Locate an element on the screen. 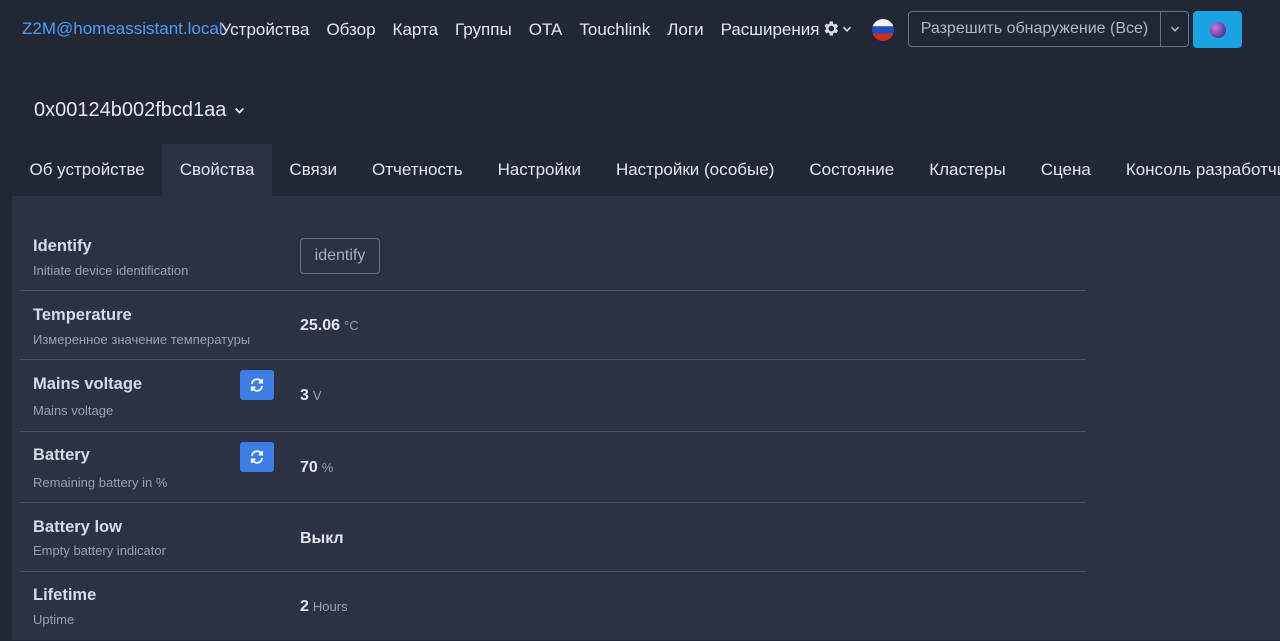 The width and height of the screenshot is (1280, 641). nav-link-dashboard: Обзор is located at coordinates (351, 30).